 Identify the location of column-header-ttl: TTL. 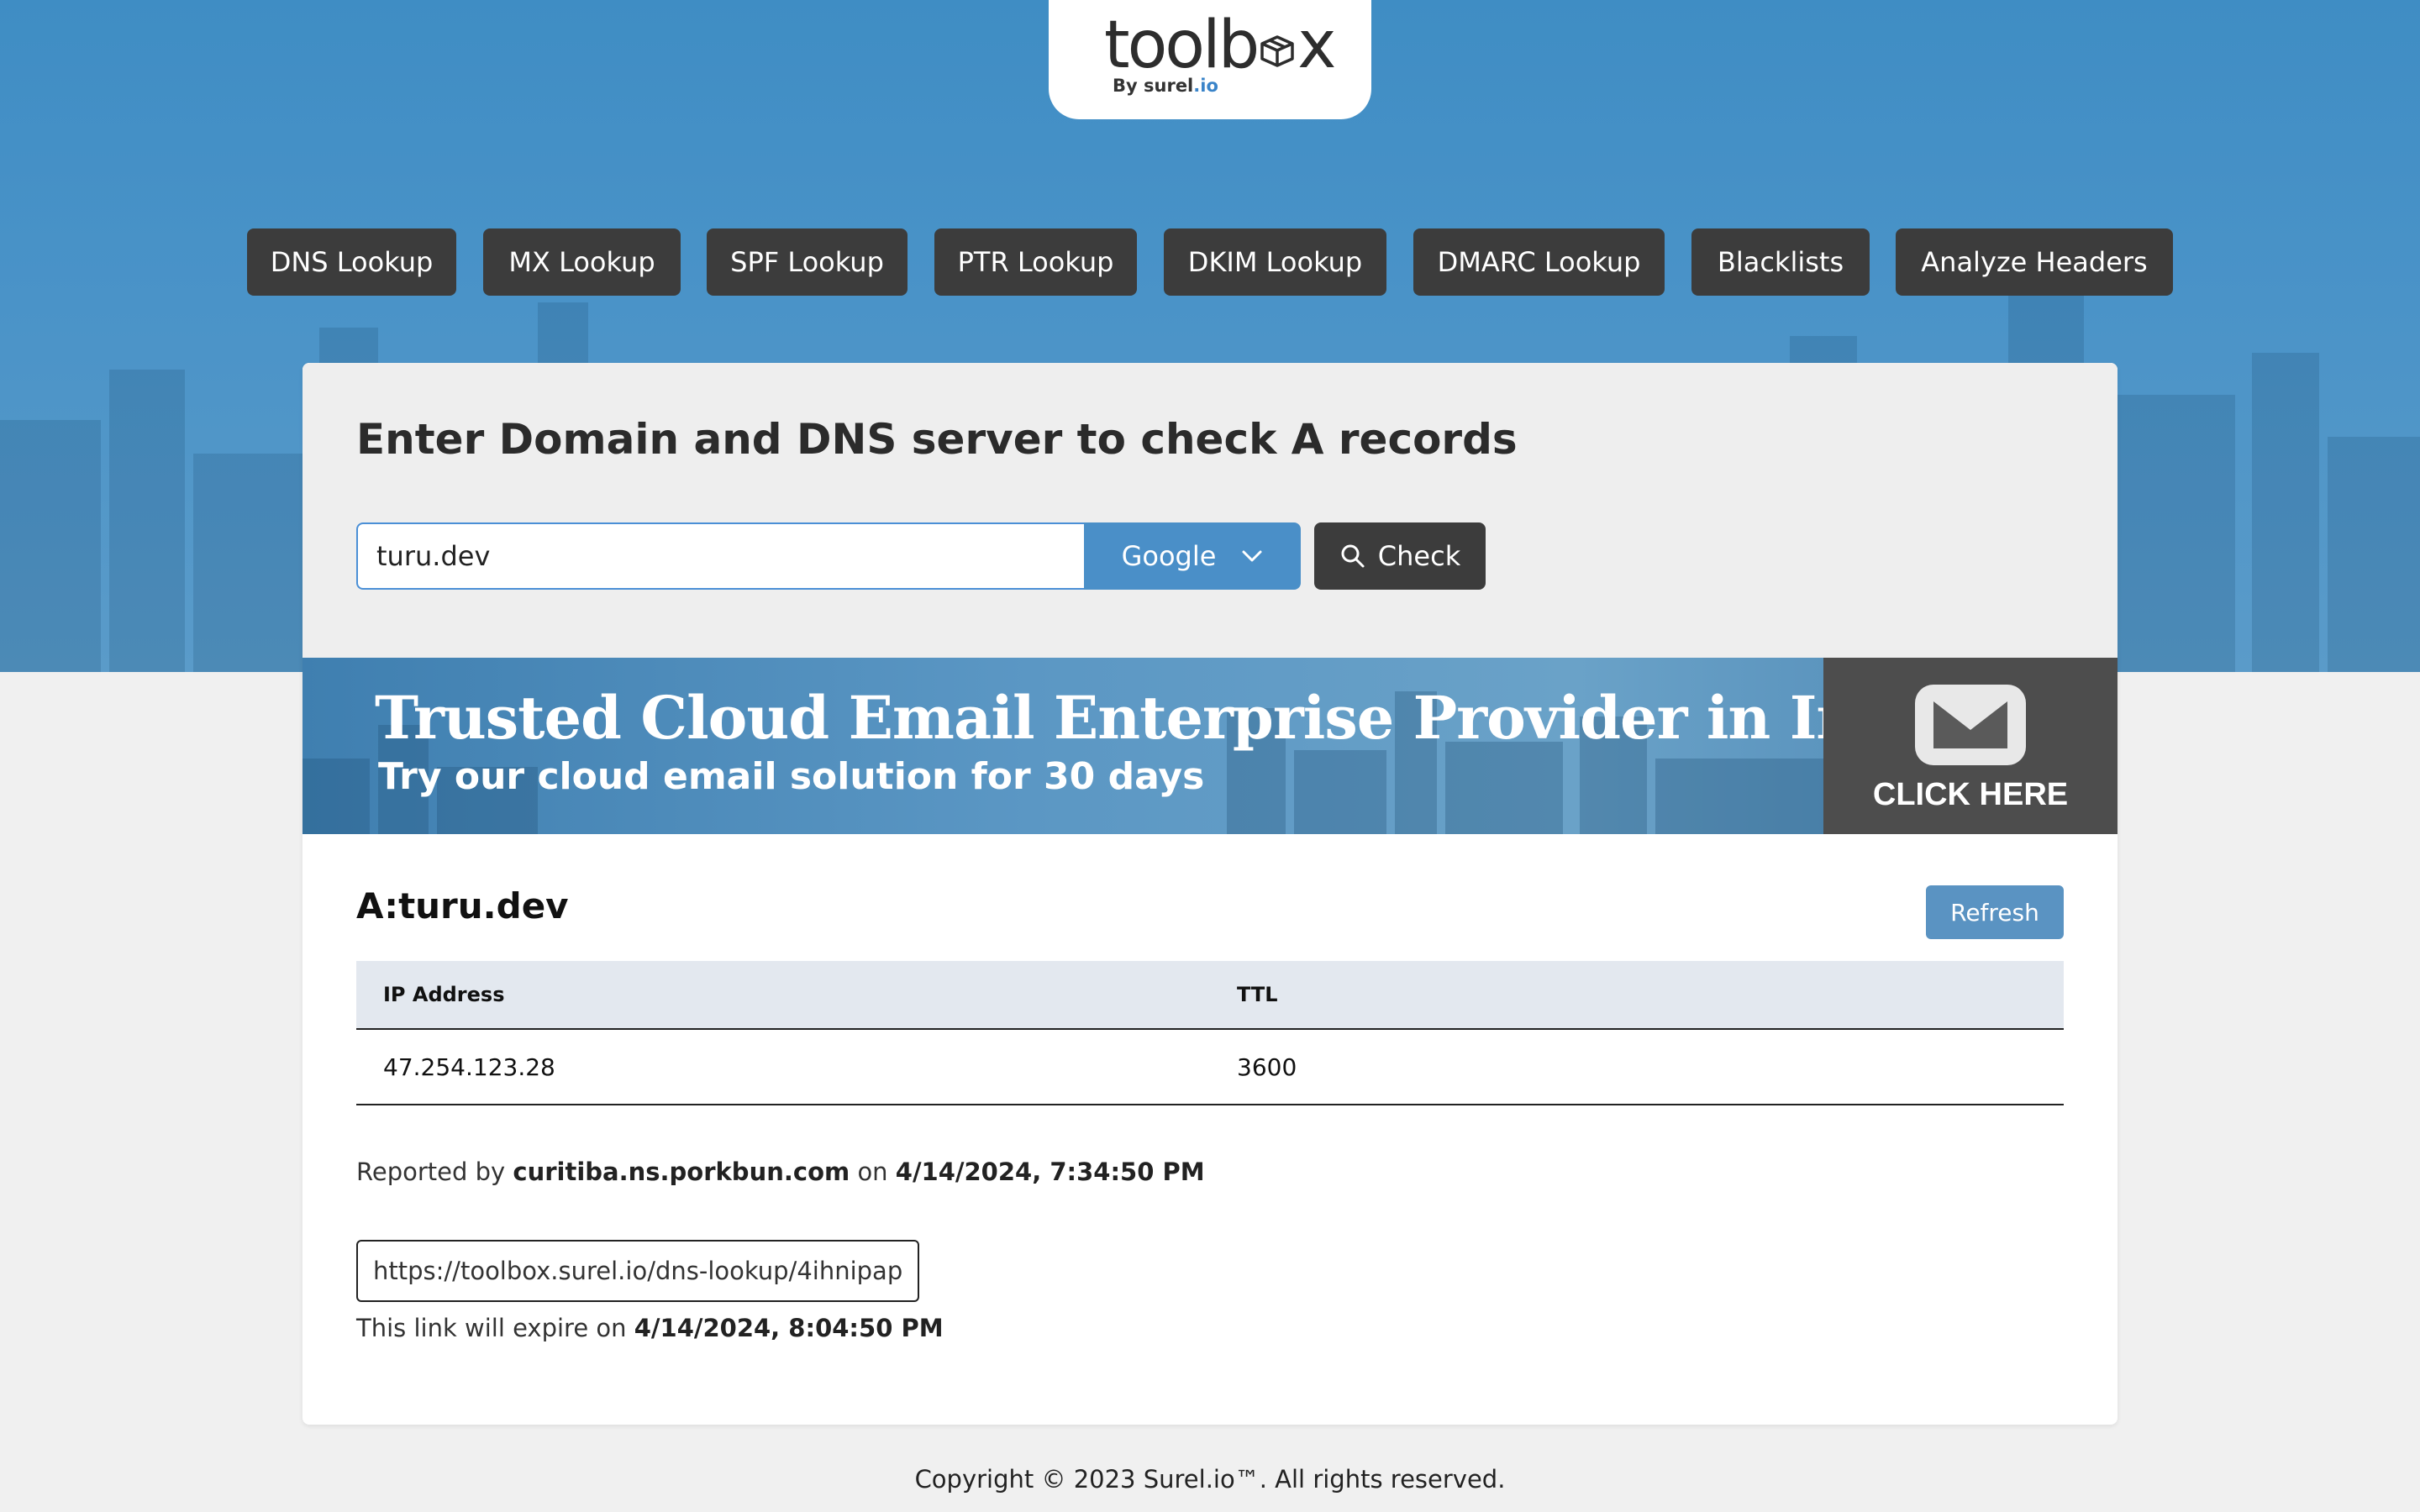
(1257, 994).